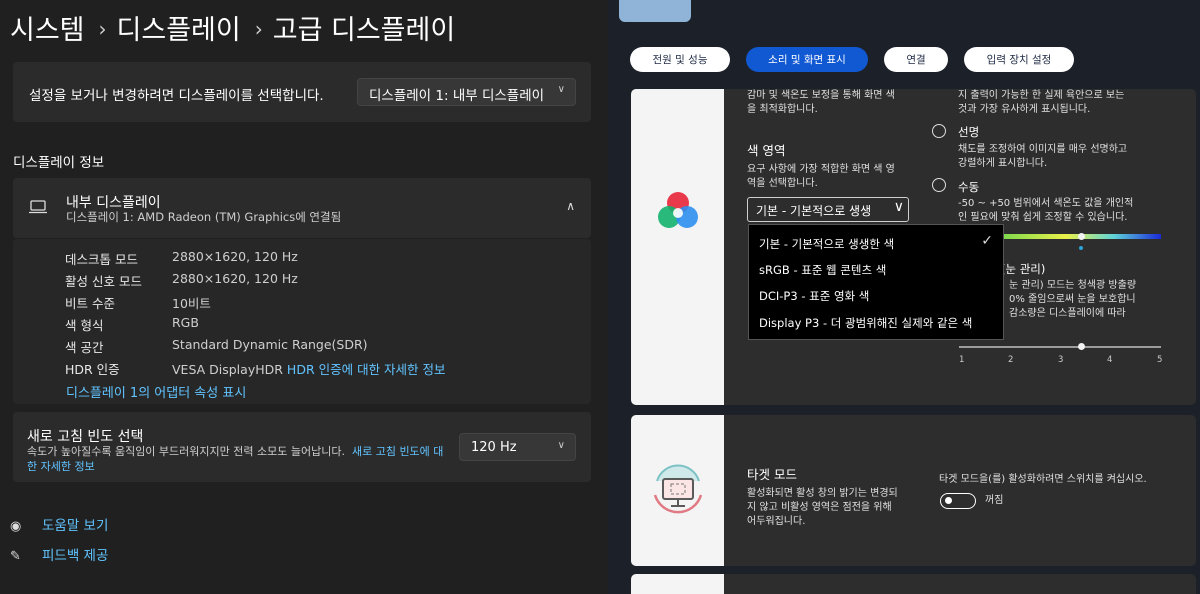  Describe the element at coordinates (939, 185) in the screenshot. I see `manual-radio` at that location.